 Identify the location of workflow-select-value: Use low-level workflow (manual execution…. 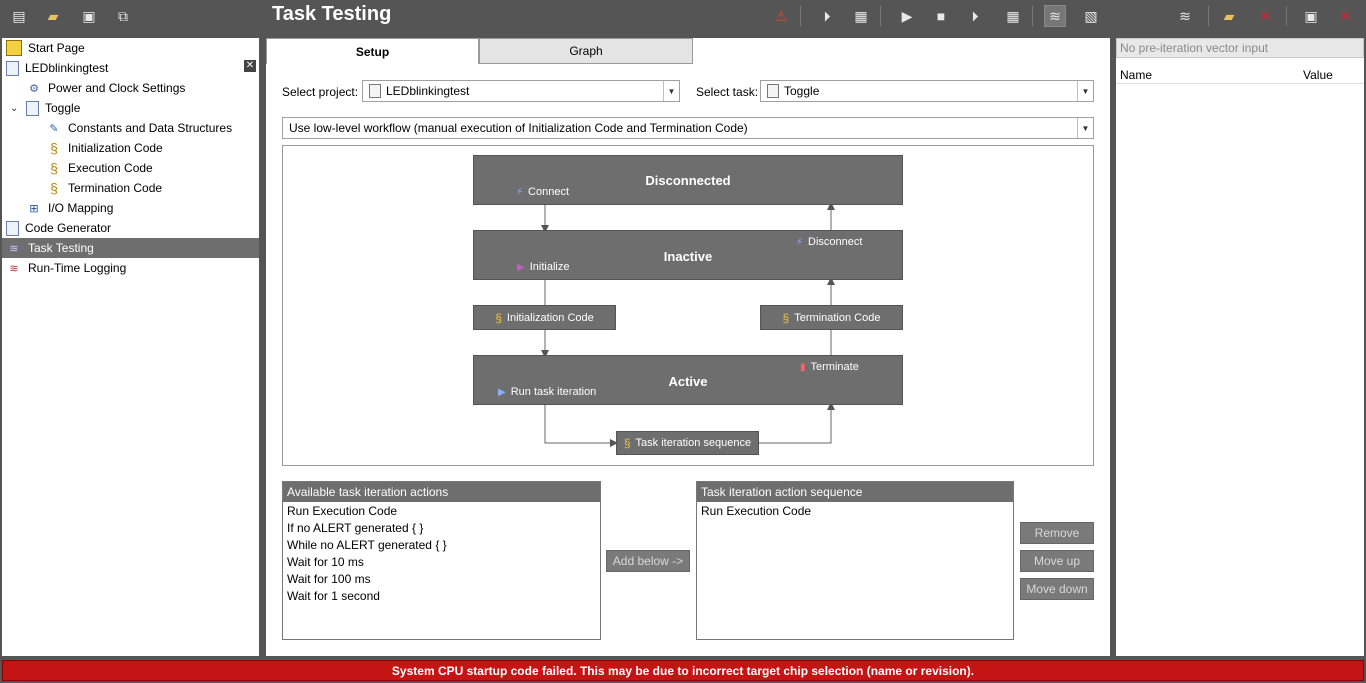
(518, 128).